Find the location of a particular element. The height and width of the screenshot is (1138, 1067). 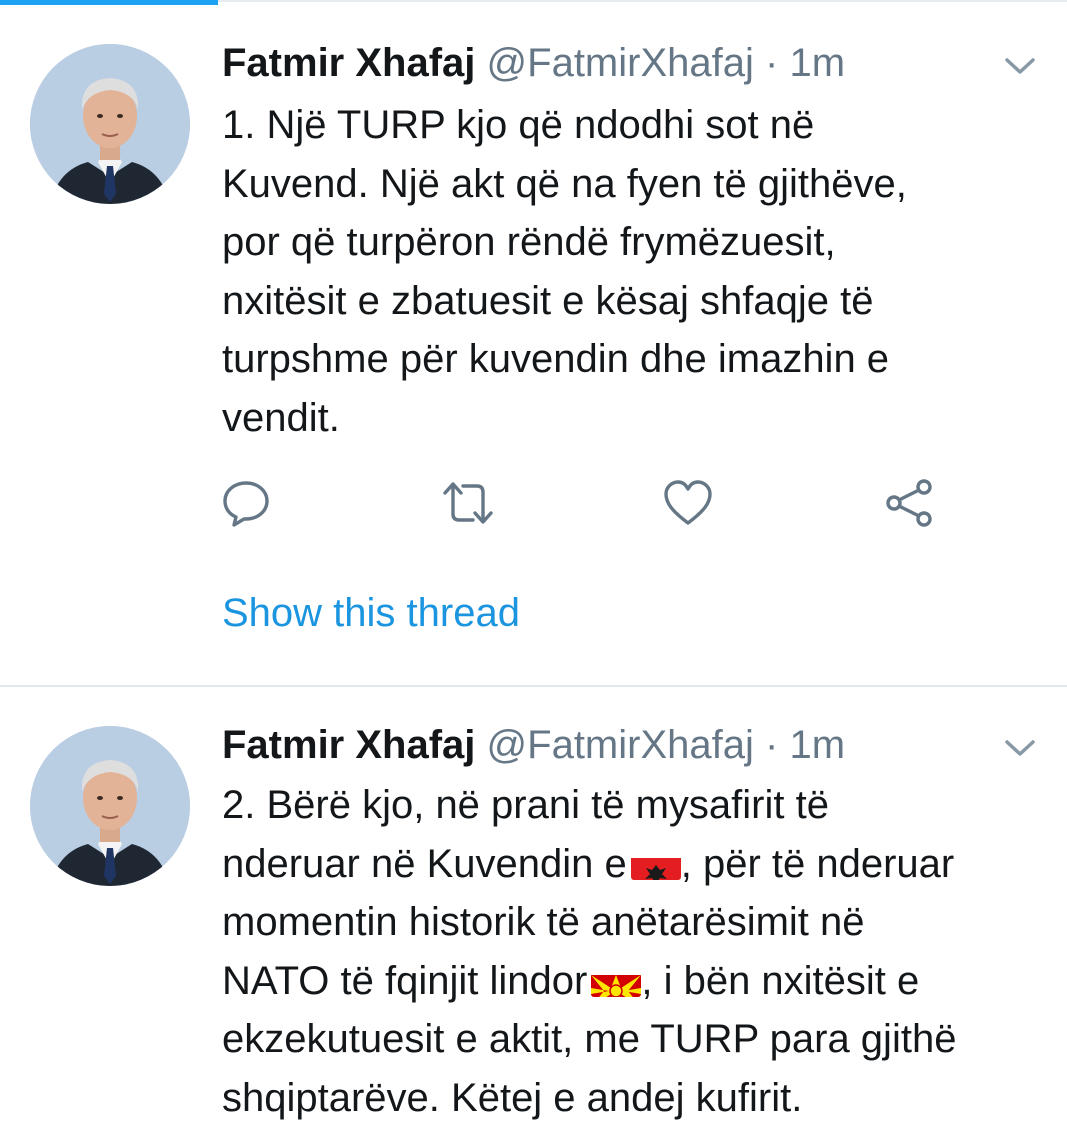

tweet-text-line: shqiptarëve. Këtej e andej kufirit. is located at coordinates (512, 1097).